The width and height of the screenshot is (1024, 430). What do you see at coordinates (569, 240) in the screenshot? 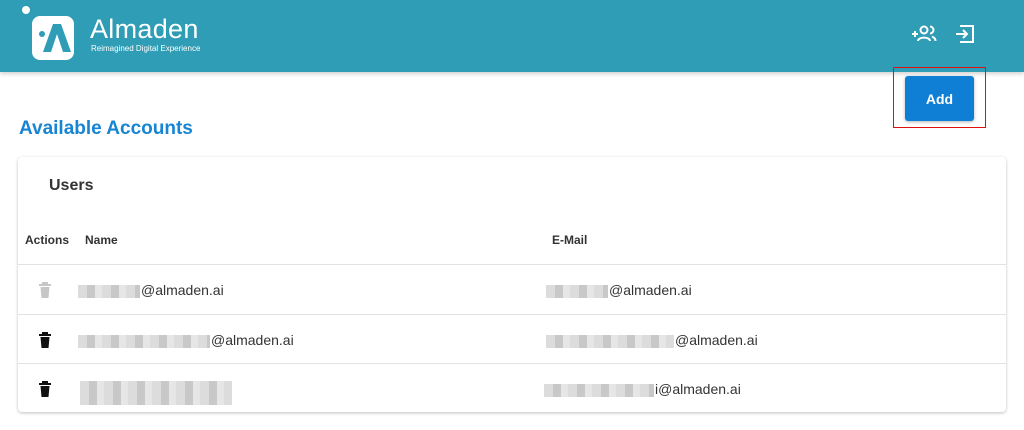
I see `column-header-email: E-Mail` at bounding box center [569, 240].